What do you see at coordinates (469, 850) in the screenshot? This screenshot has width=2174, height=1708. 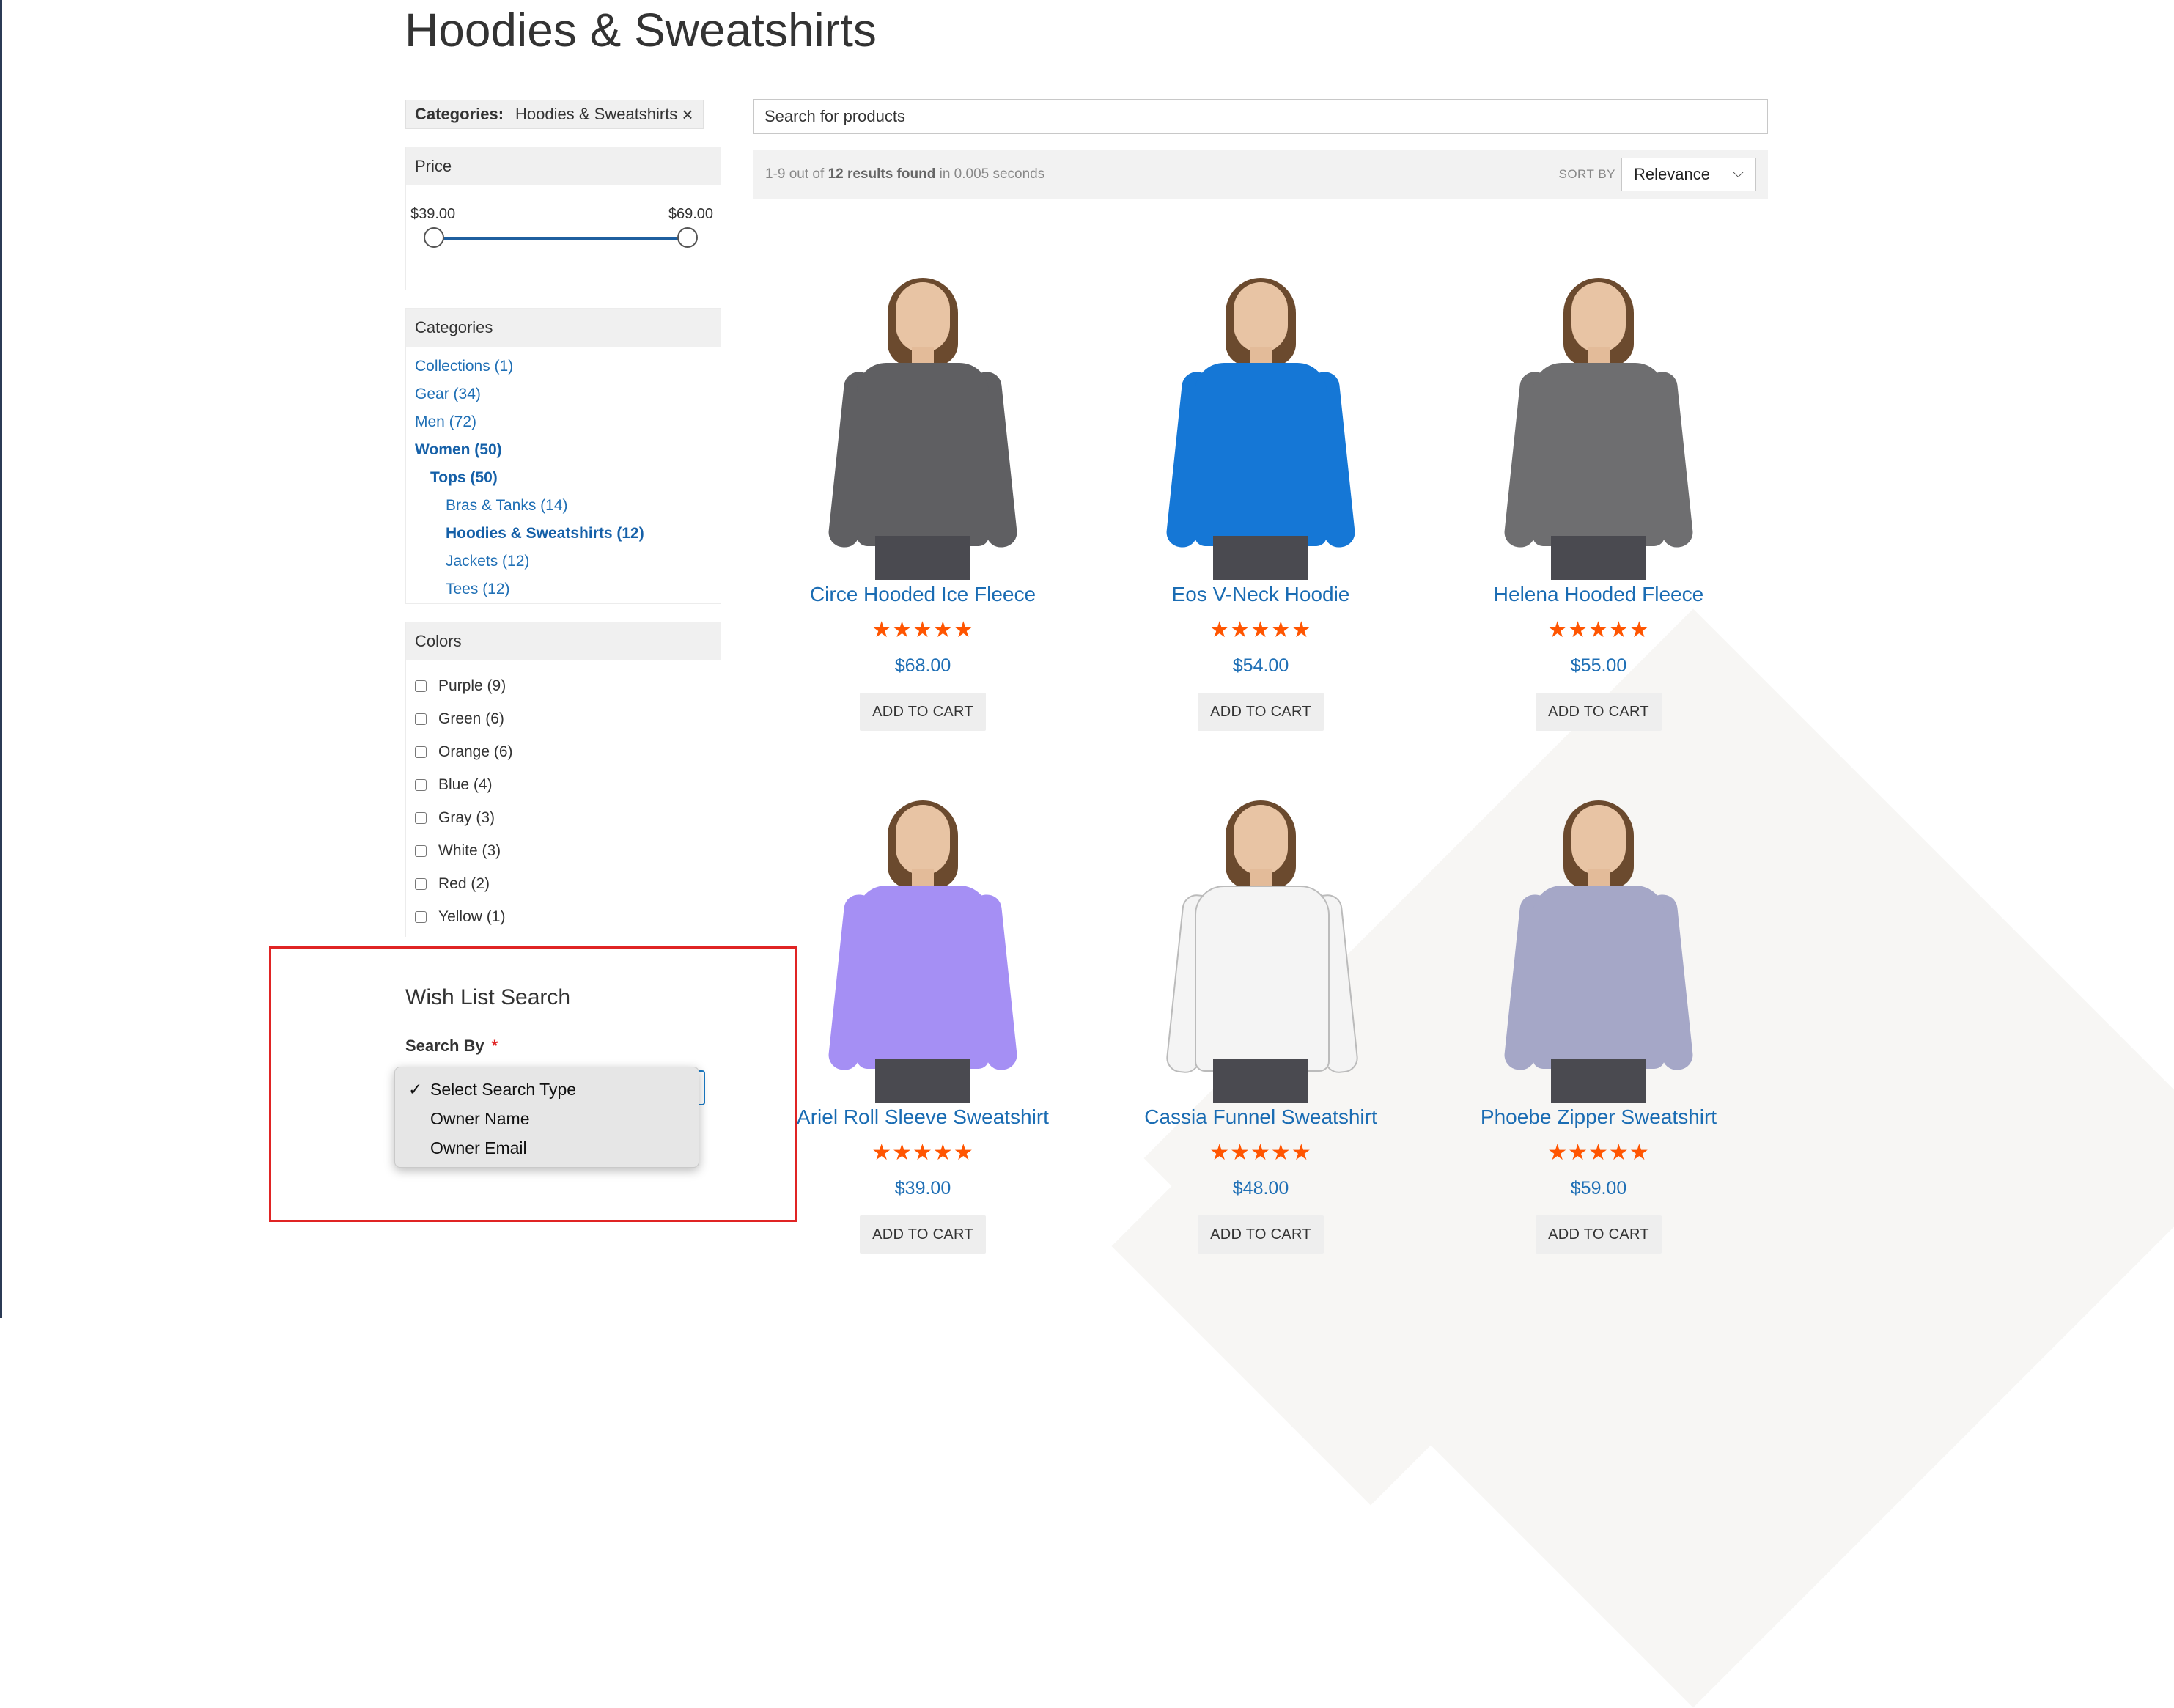 I see `color-label: White (3)` at bounding box center [469, 850].